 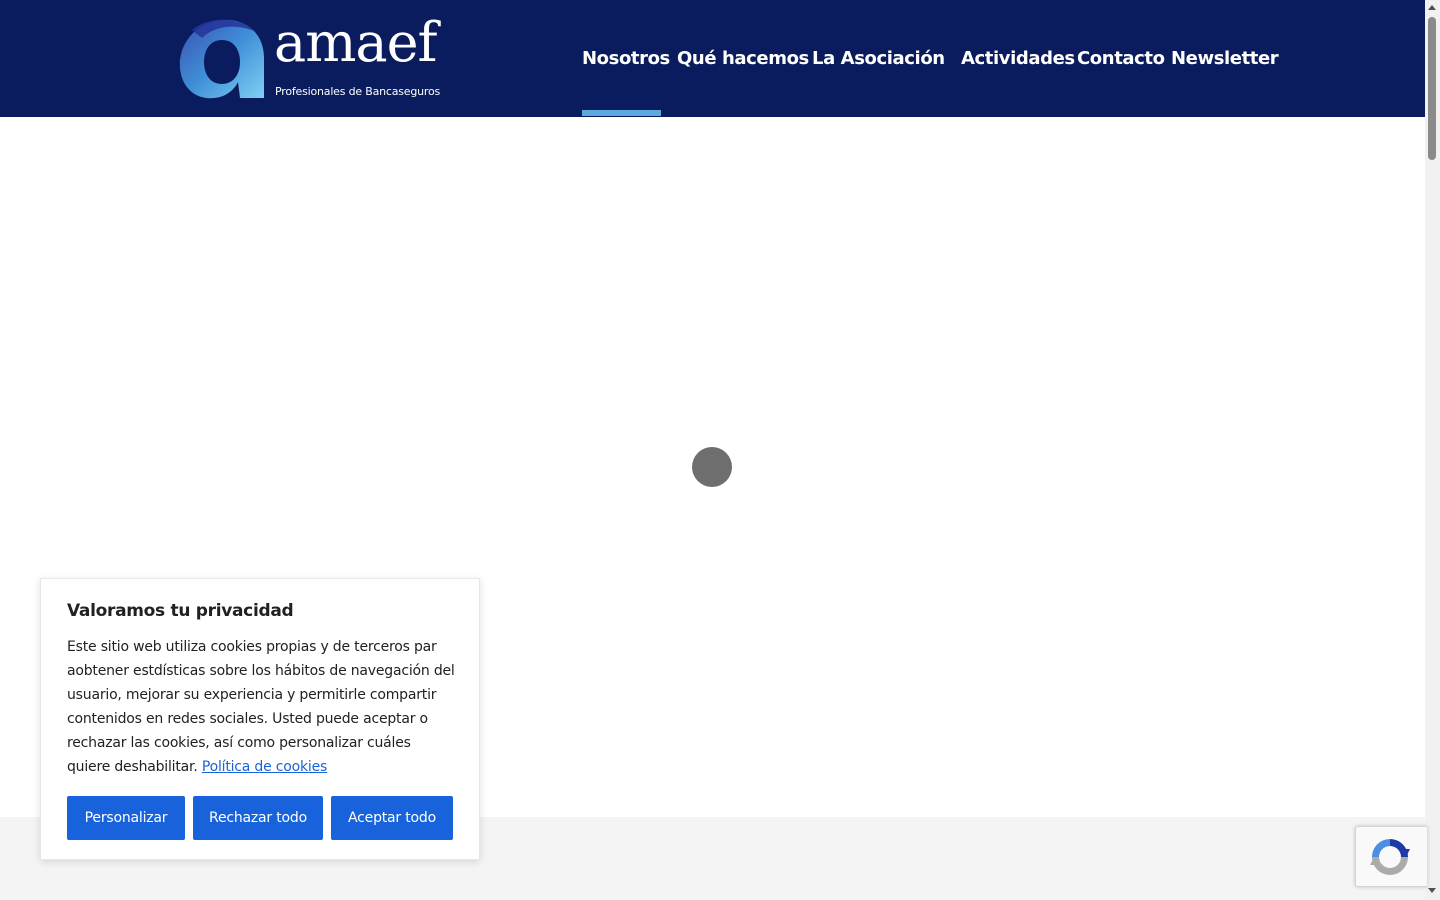 I want to click on accept-all-button: Aceptar todo, so click(x=392, y=818).